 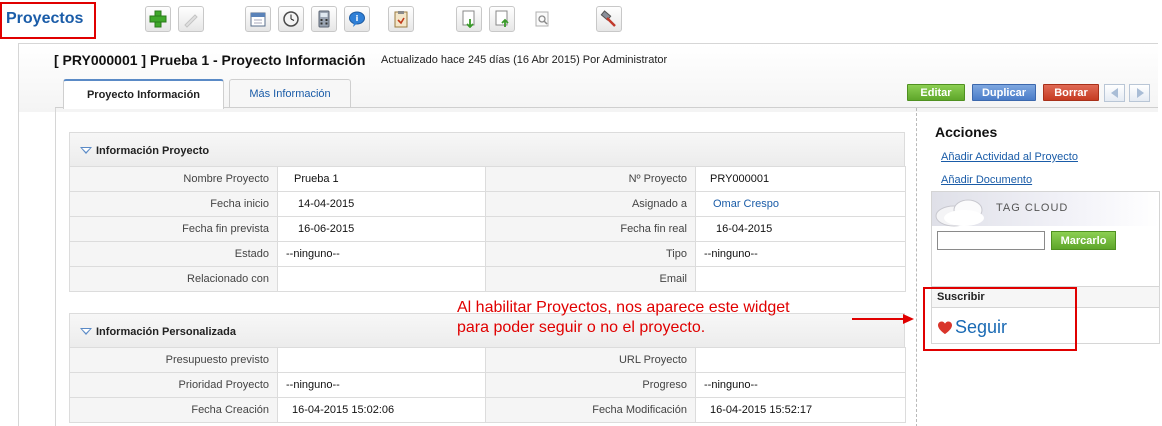 I want to click on export-button, so click(x=502, y=19).